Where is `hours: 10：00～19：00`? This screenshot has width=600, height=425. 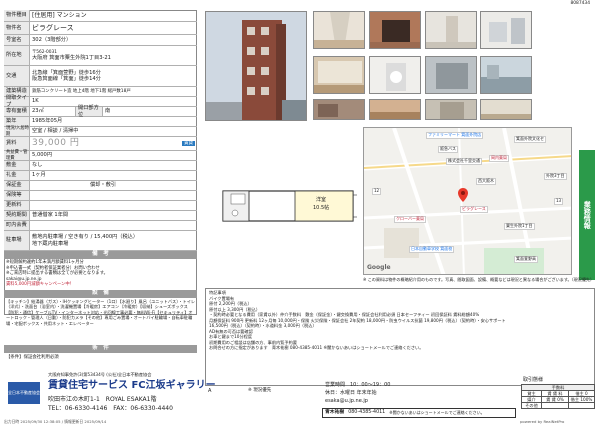 hours: 10：00～19：00 is located at coordinates (370, 385).